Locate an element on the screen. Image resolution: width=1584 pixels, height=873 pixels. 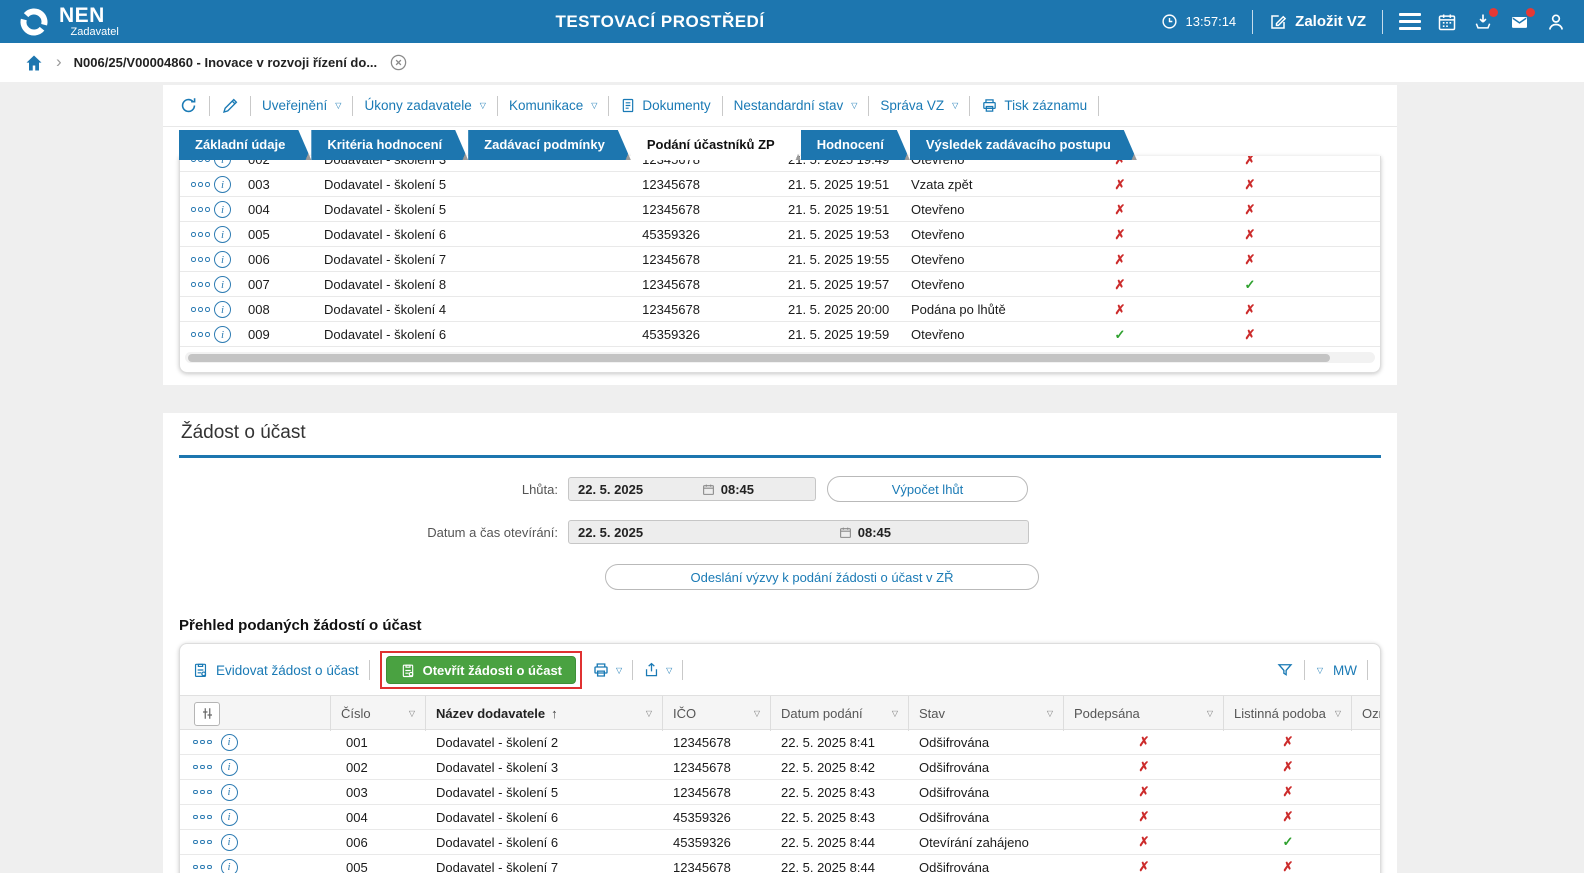
tab-vysledek: Výsledek zadávacího postupu is located at coordinates (1023, 145).